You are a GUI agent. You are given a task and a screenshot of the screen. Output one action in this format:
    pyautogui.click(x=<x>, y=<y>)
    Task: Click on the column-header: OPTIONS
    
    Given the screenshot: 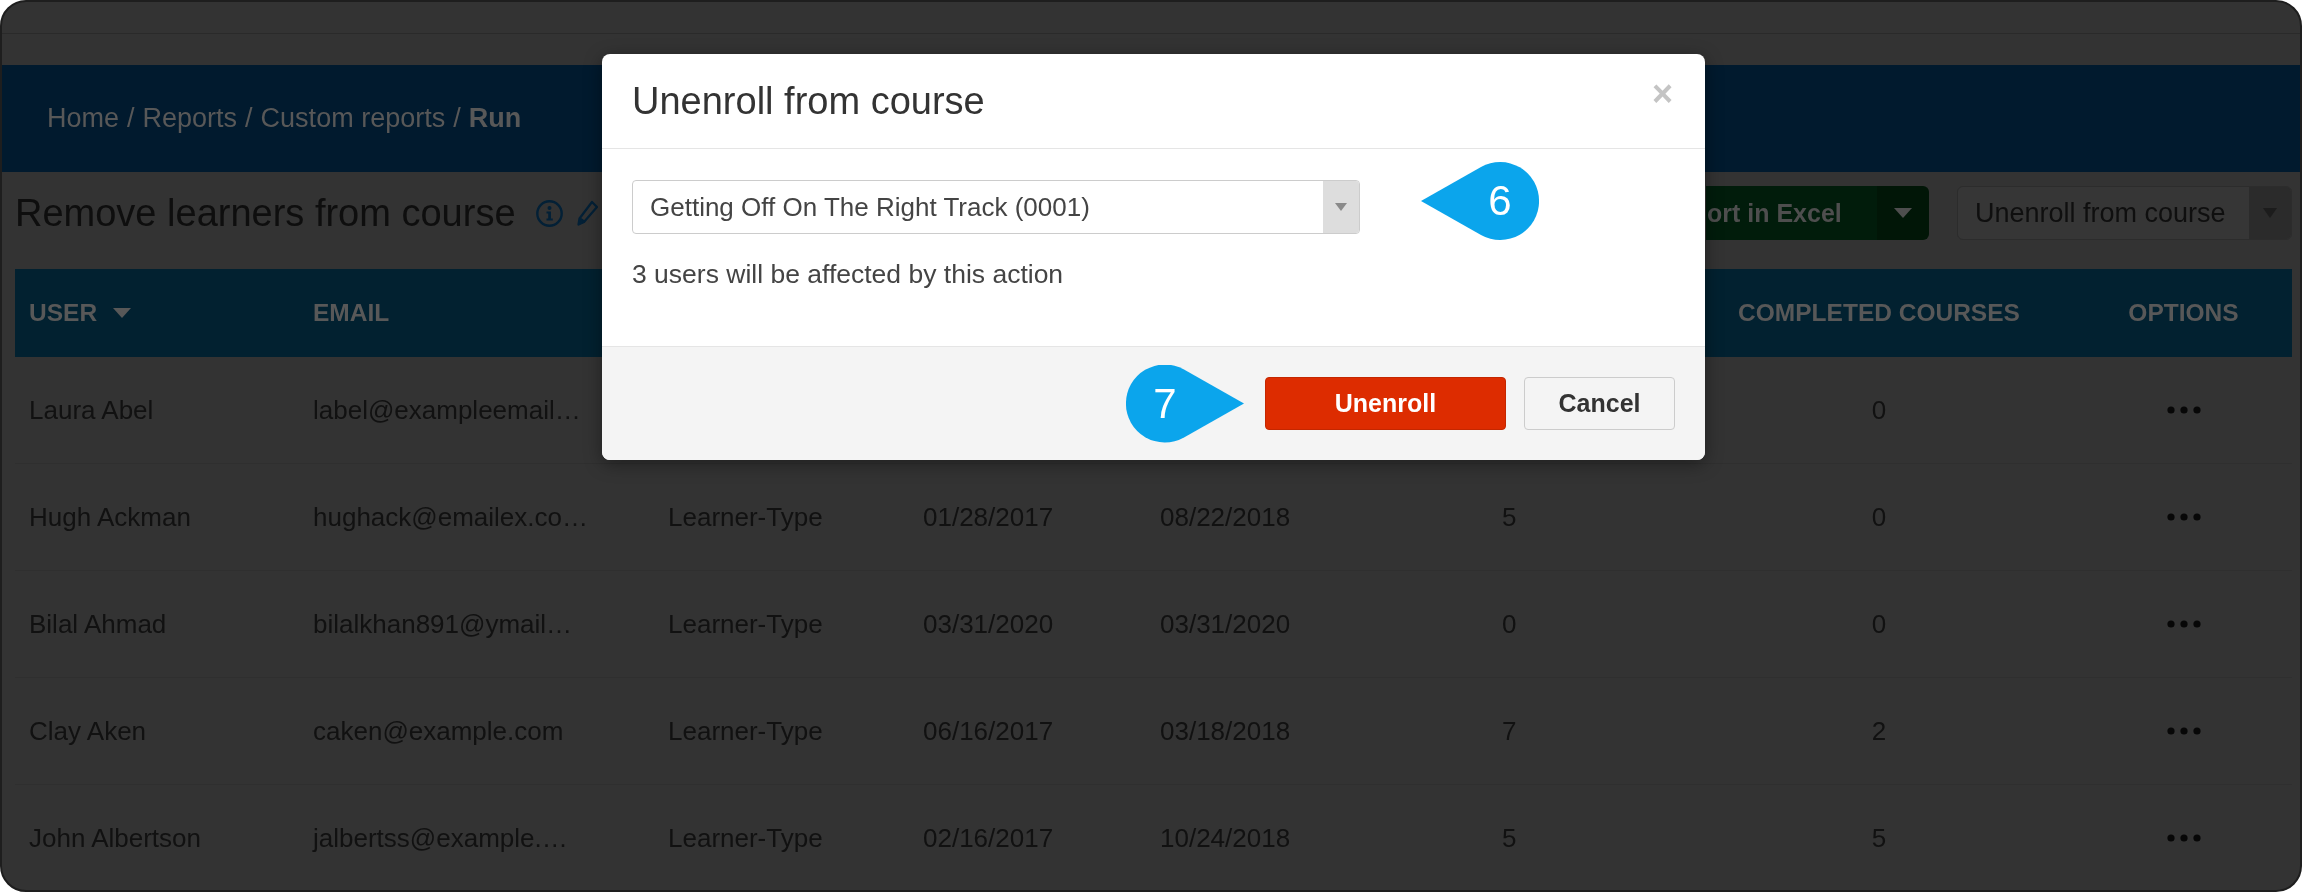 What is the action you would take?
    pyautogui.click(x=2165, y=313)
    